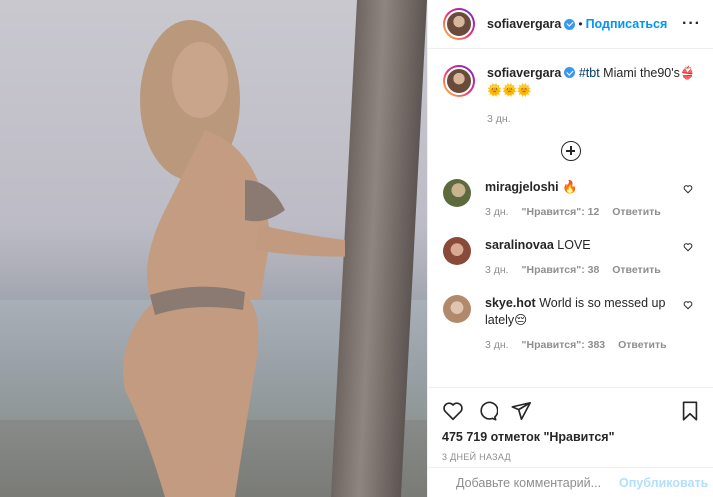  I want to click on caption-username: sofiavergara, so click(524, 73).